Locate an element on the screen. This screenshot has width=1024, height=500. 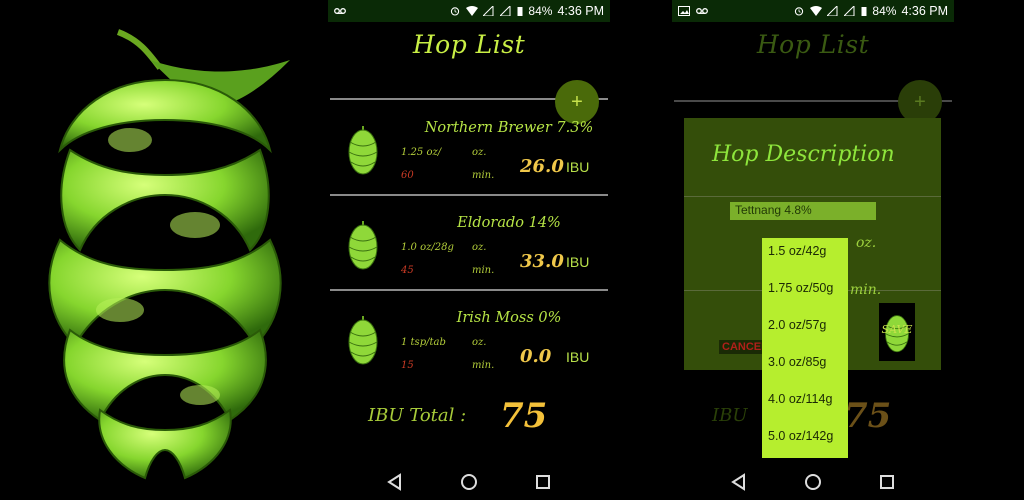
hop-minutes: 45 is located at coordinates (407, 270).